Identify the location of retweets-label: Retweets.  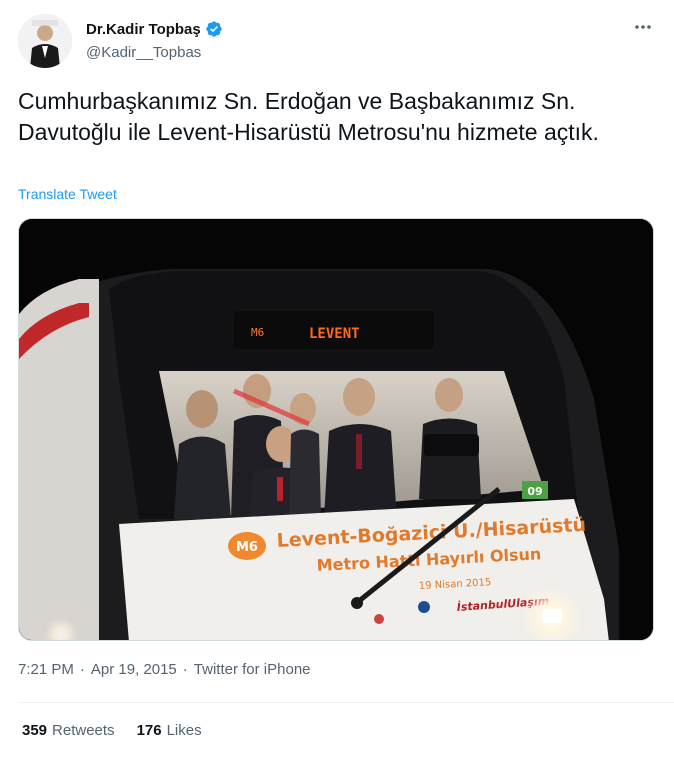
(83, 730).